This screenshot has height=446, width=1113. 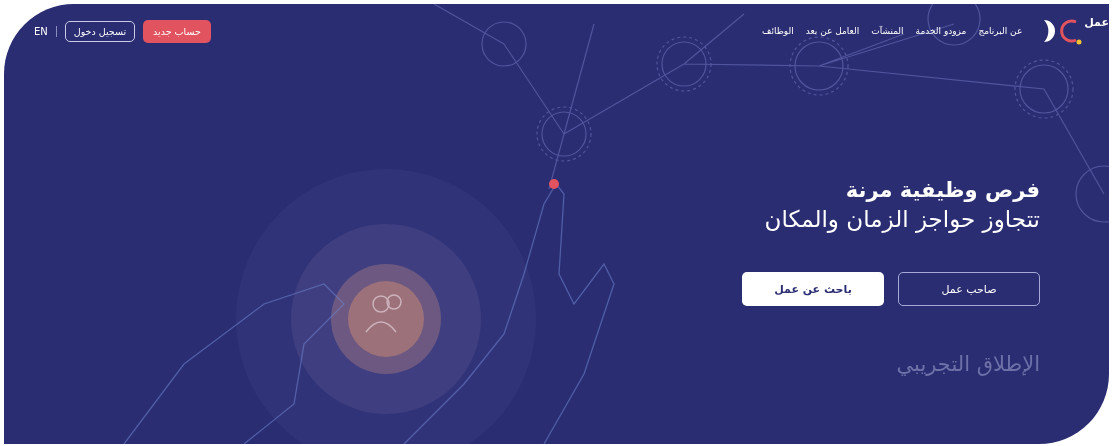 I want to click on nav-link: العامل عن بعد, so click(x=832, y=31).